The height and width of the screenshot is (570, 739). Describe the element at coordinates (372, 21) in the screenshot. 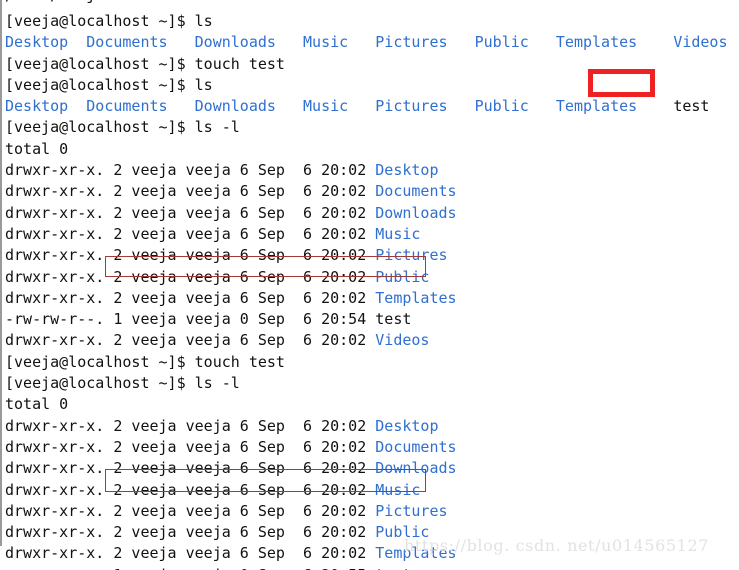

I see `terminal-command-line: [veeja@localhost ~]$ ls` at that location.